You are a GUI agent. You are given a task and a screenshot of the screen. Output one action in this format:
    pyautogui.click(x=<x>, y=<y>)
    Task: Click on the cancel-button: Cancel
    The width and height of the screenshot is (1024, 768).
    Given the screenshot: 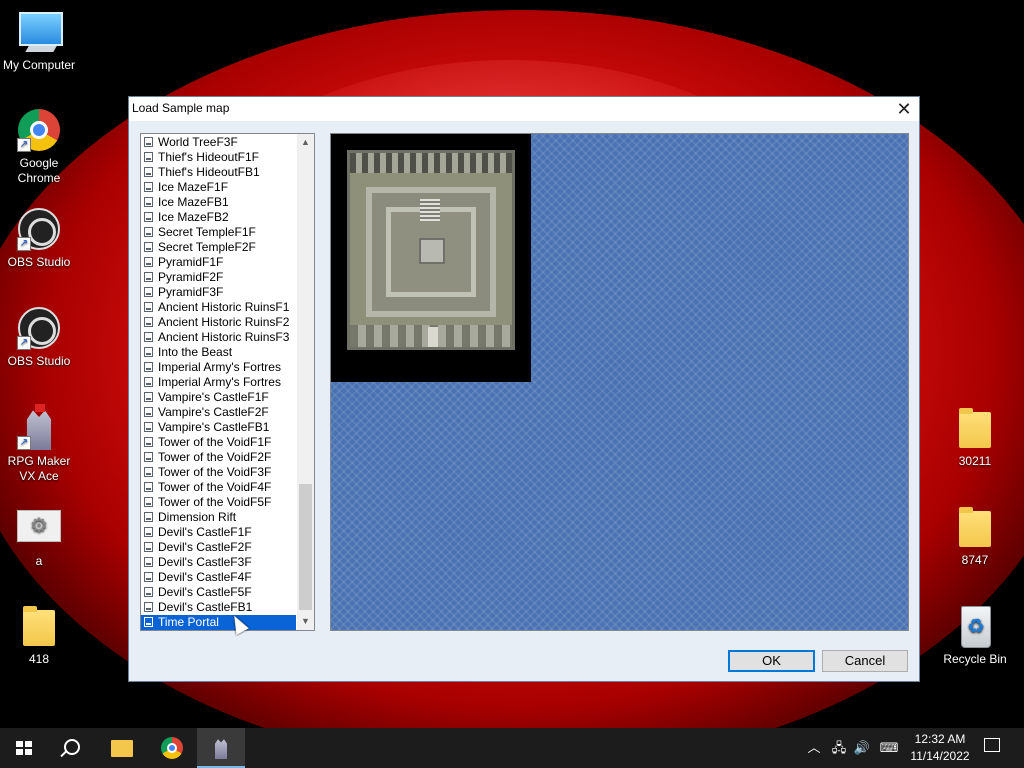 What is the action you would take?
    pyautogui.click(x=865, y=661)
    